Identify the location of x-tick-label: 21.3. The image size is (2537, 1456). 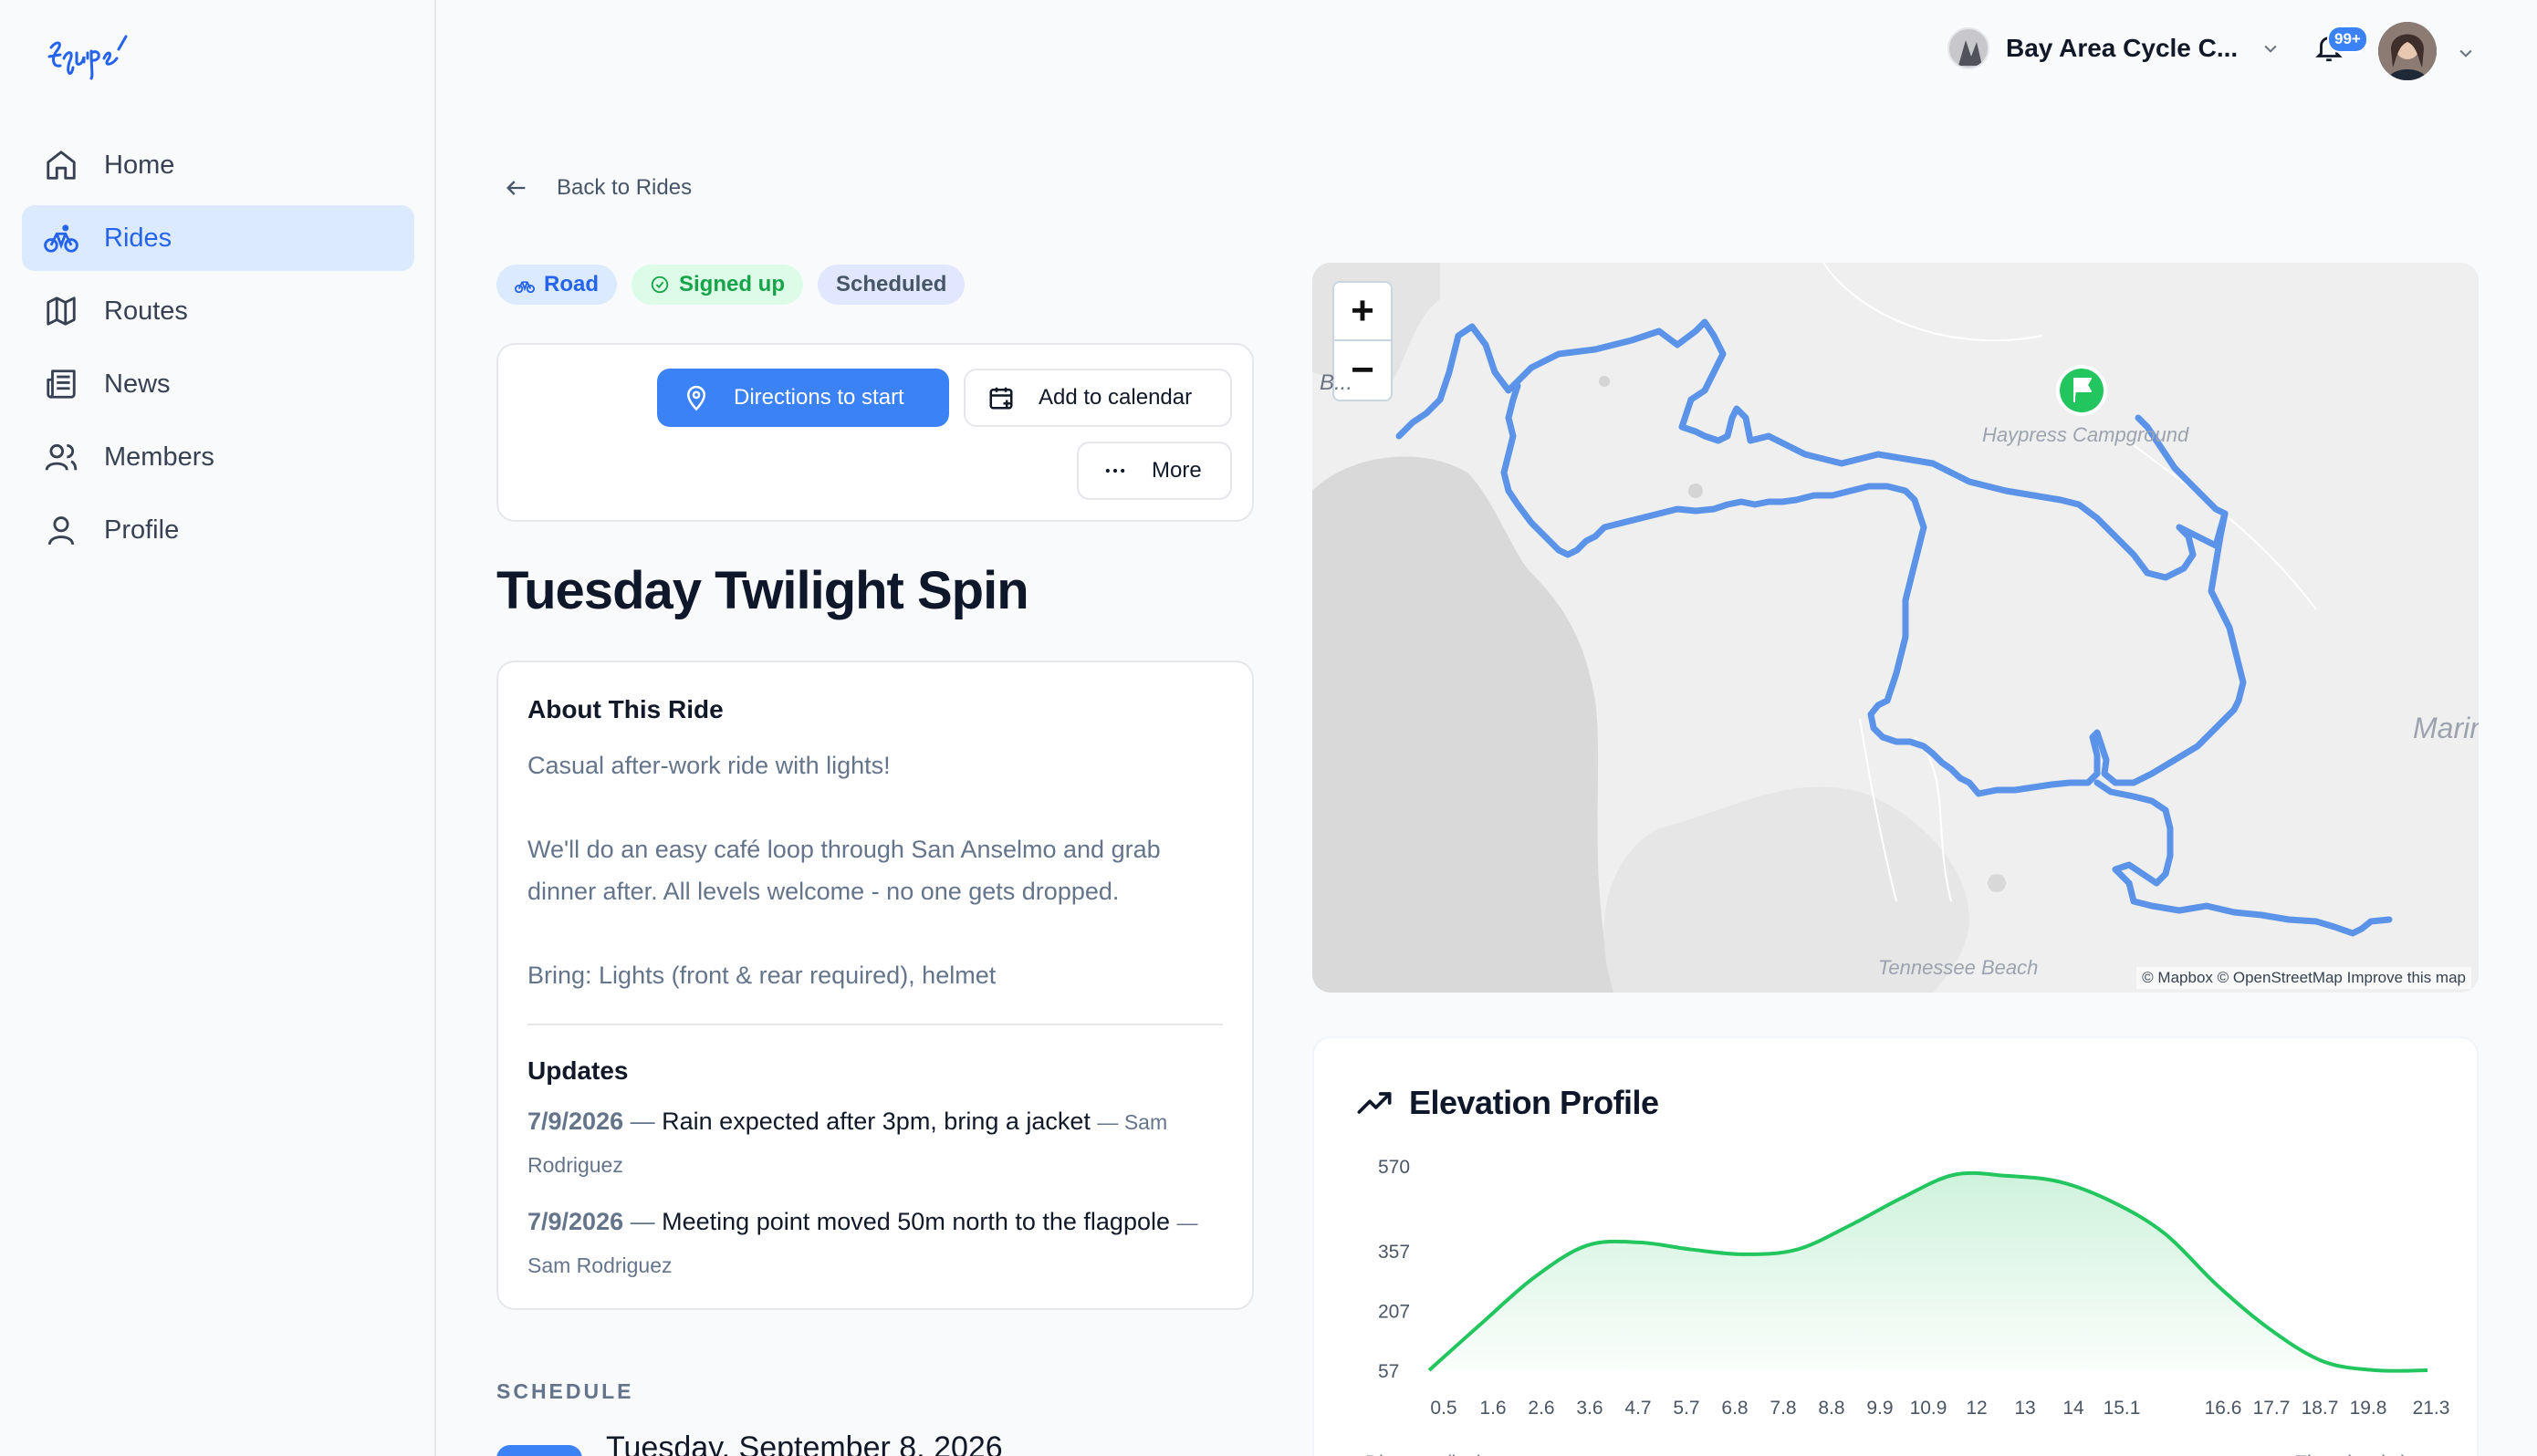
(2431, 1408).